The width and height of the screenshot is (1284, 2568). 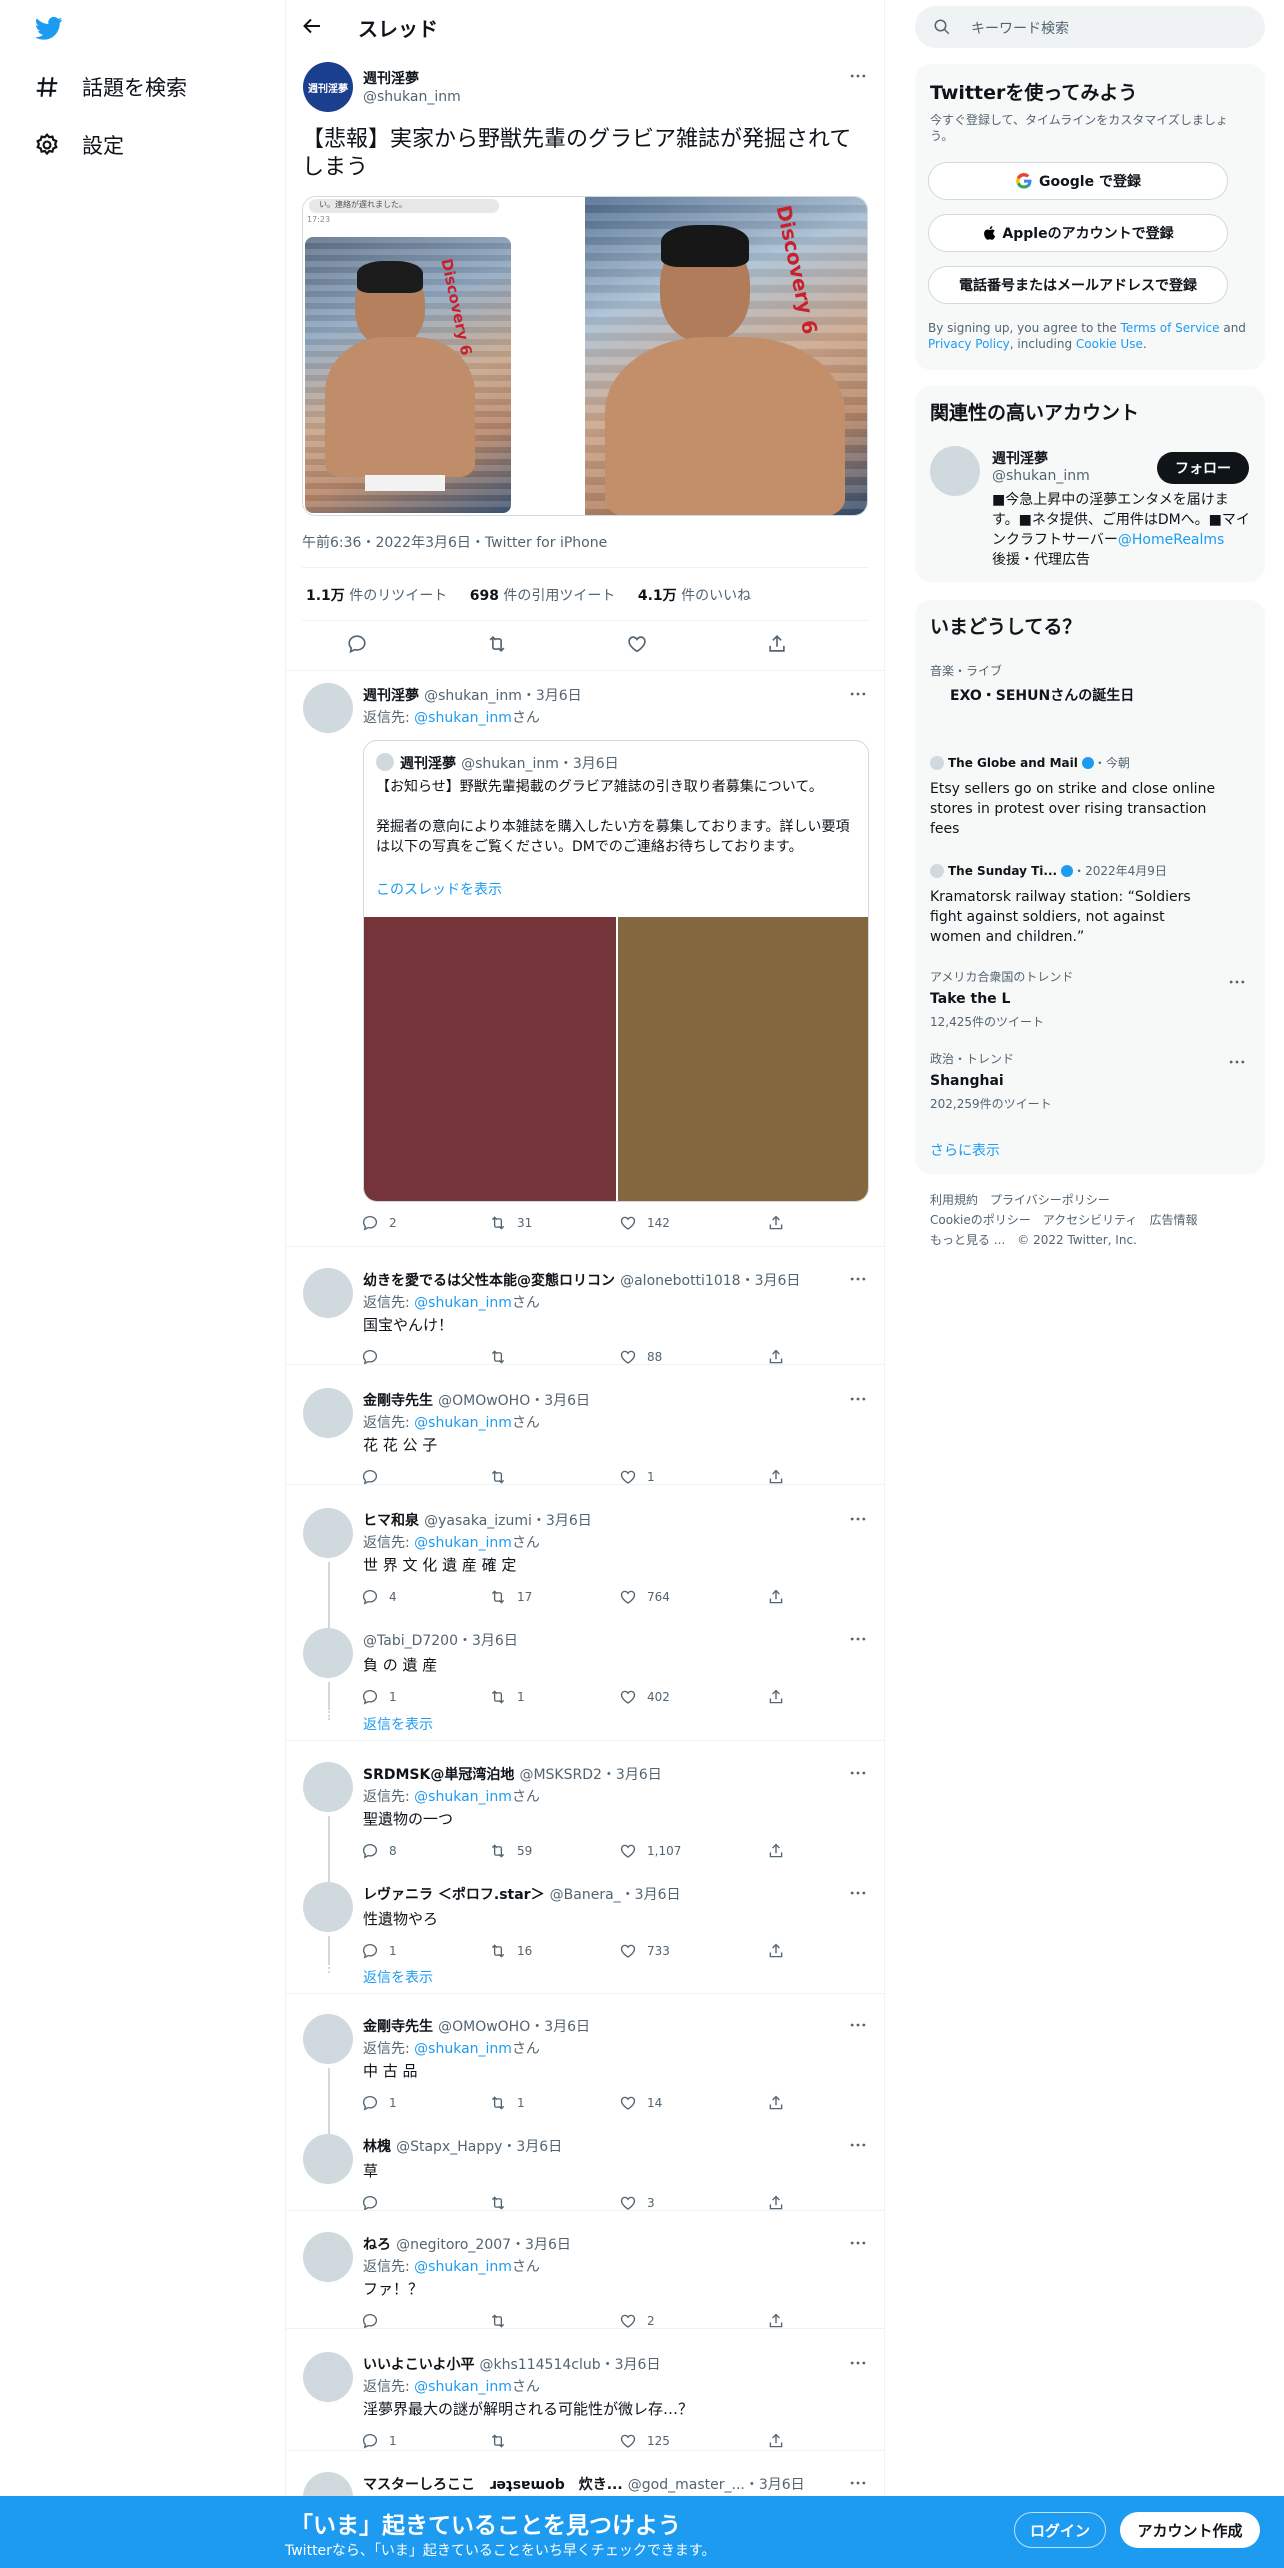 I want to click on author-handle: @shukan_inm, so click(x=412, y=97).